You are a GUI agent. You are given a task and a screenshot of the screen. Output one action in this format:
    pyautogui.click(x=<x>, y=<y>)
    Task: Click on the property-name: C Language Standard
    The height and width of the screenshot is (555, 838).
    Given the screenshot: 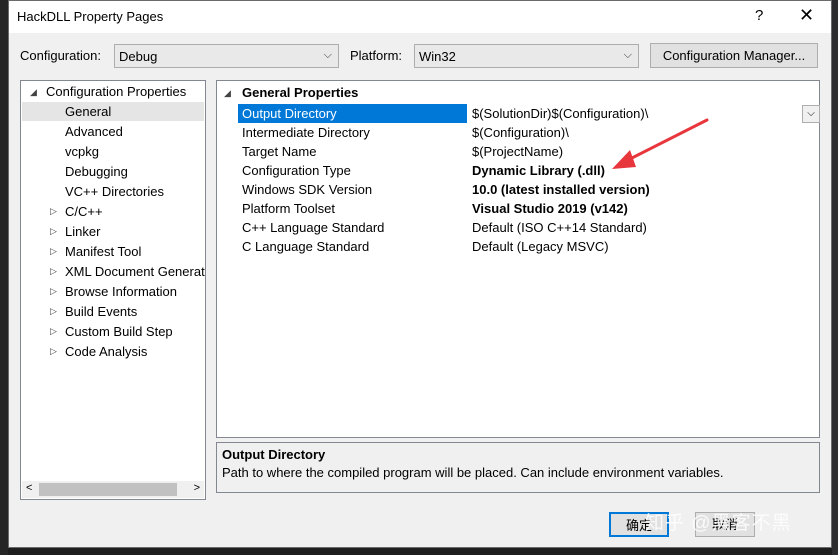 What is the action you would take?
    pyautogui.click(x=306, y=246)
    